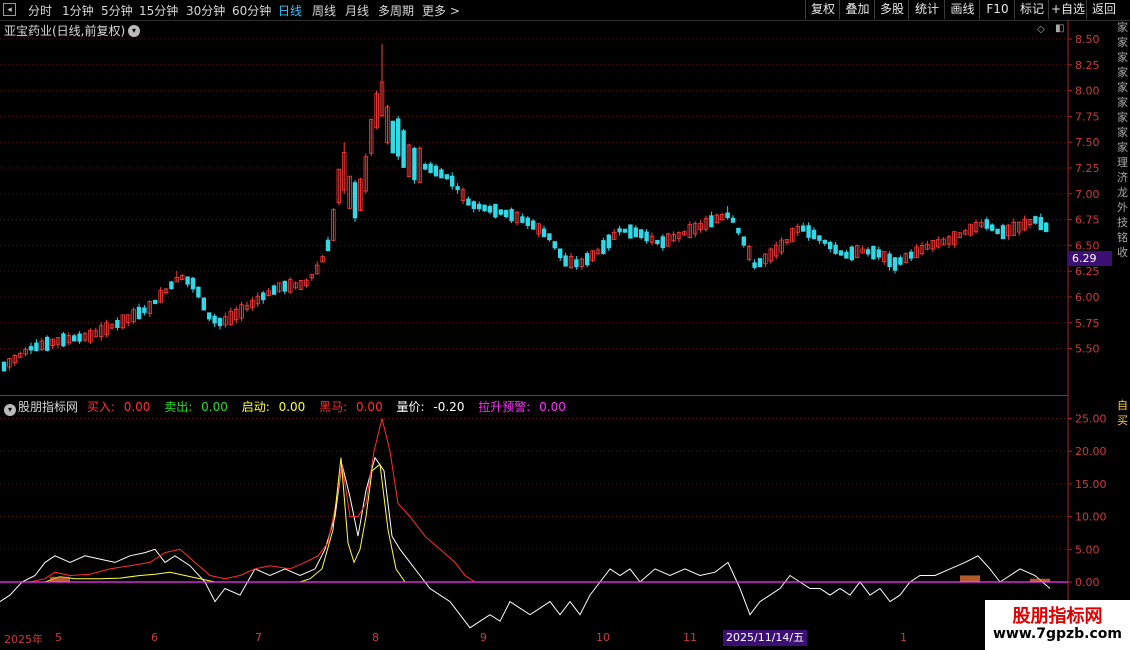 Image resolution: width=1130 pixels, height=650 pixels. What do you see at coordinates (1041, 29) in the screenshot?
I see `diamond-icon: ◇` at bounding box center [1041, 29].